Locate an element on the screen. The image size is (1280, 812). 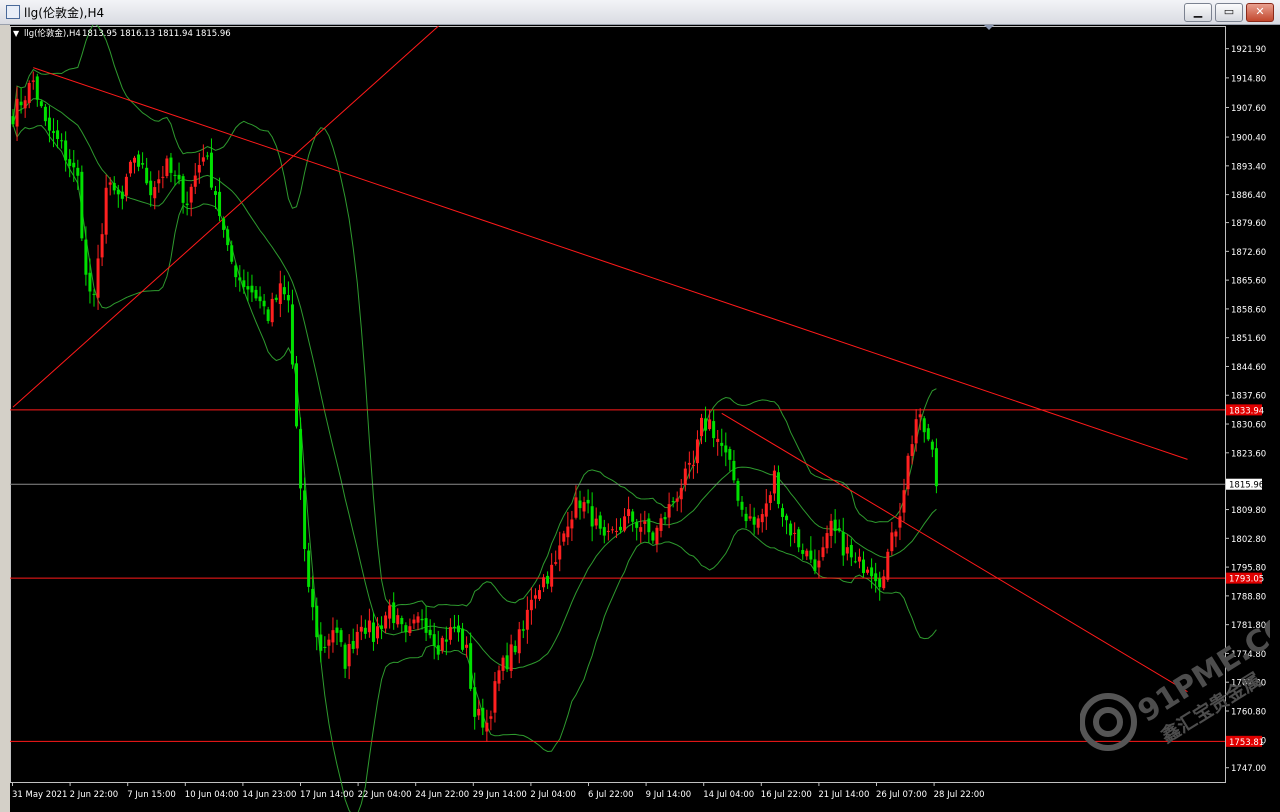
chart-window-icon is located at coordinates (13, 12).